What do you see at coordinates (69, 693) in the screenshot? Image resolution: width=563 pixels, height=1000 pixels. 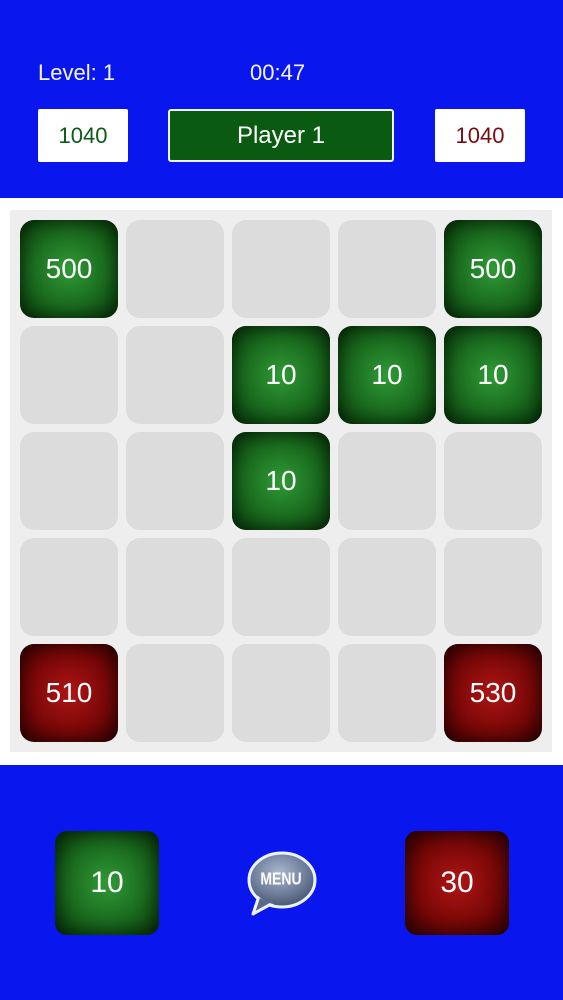 I see `red-tile: 510` at bounding box center [69, 693].